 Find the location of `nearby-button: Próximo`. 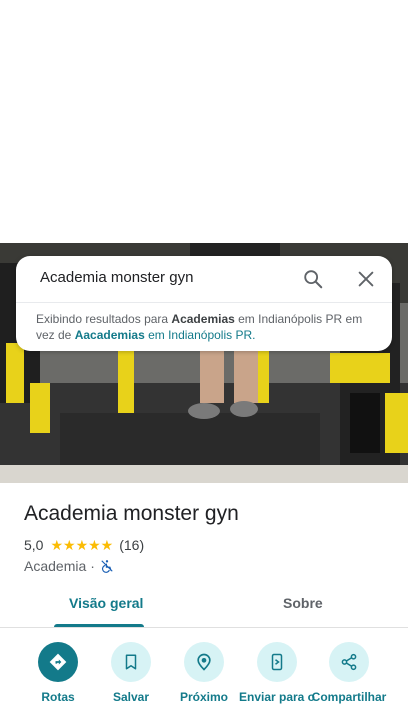

nearby-button: Próximo is located at coordinates (204, 673).